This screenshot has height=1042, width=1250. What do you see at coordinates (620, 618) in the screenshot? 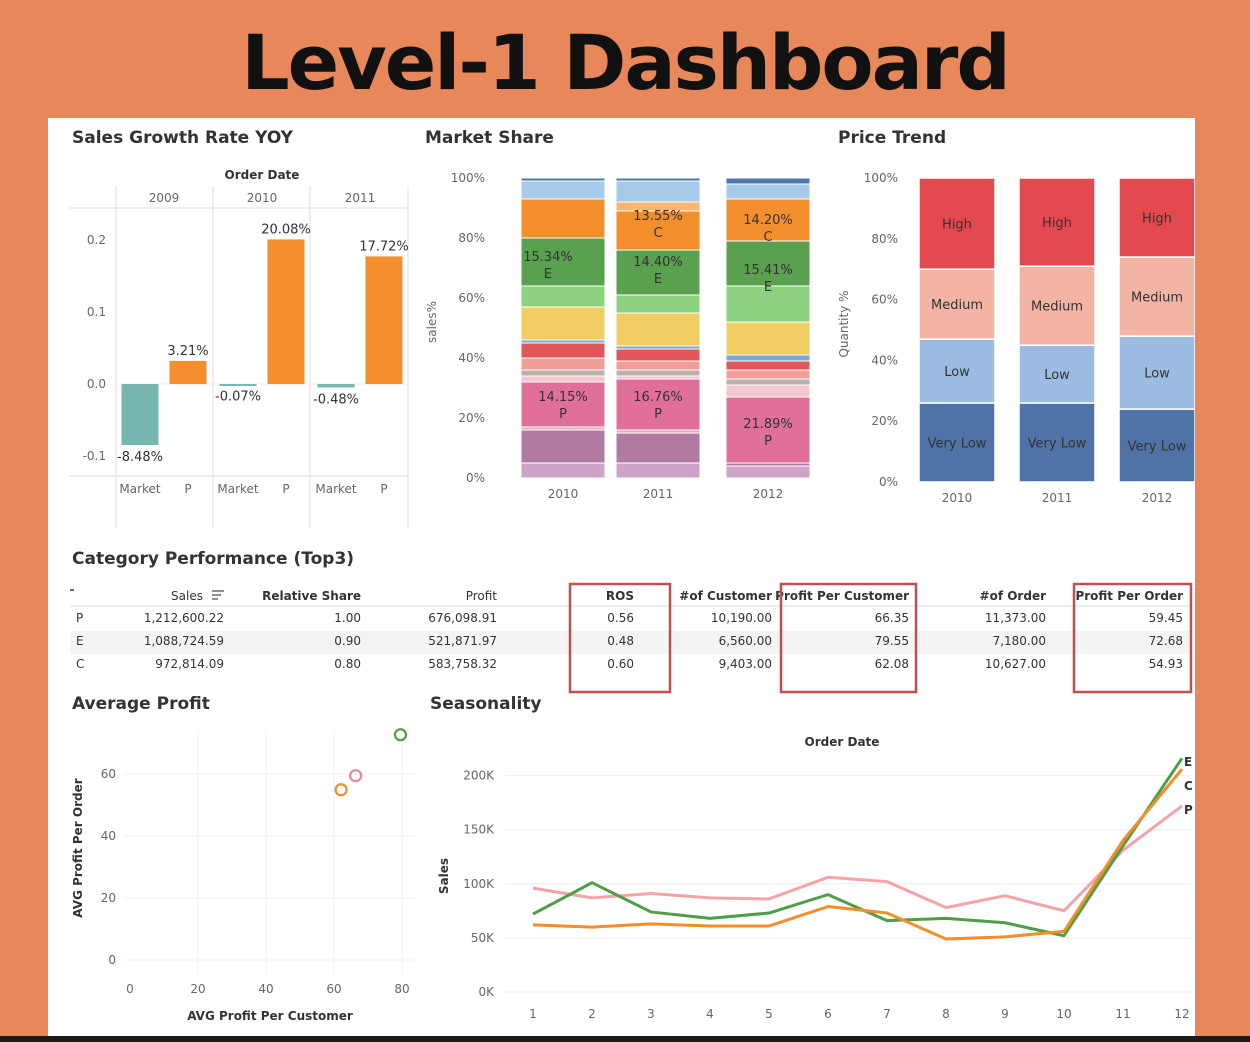
I see `table-cell: 0.56` at bounding box center [620, 618].